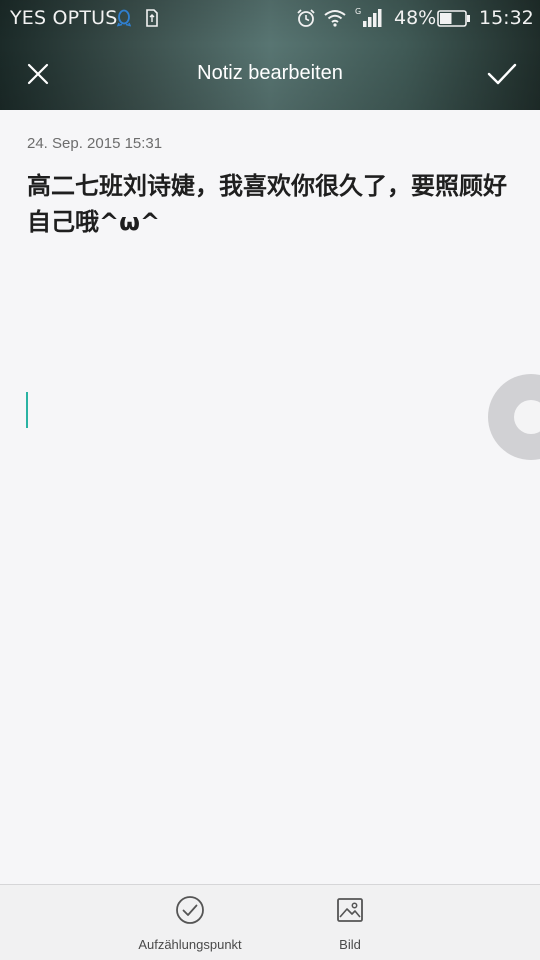 This screenshot has height=960, width=540. Describe the element at coordinates (270, 204) in the screenshot. I see `note-body-text: 高二七班刘诗婕，我喜欢你很久了，要照顾好自己哦^ω^` at that location.